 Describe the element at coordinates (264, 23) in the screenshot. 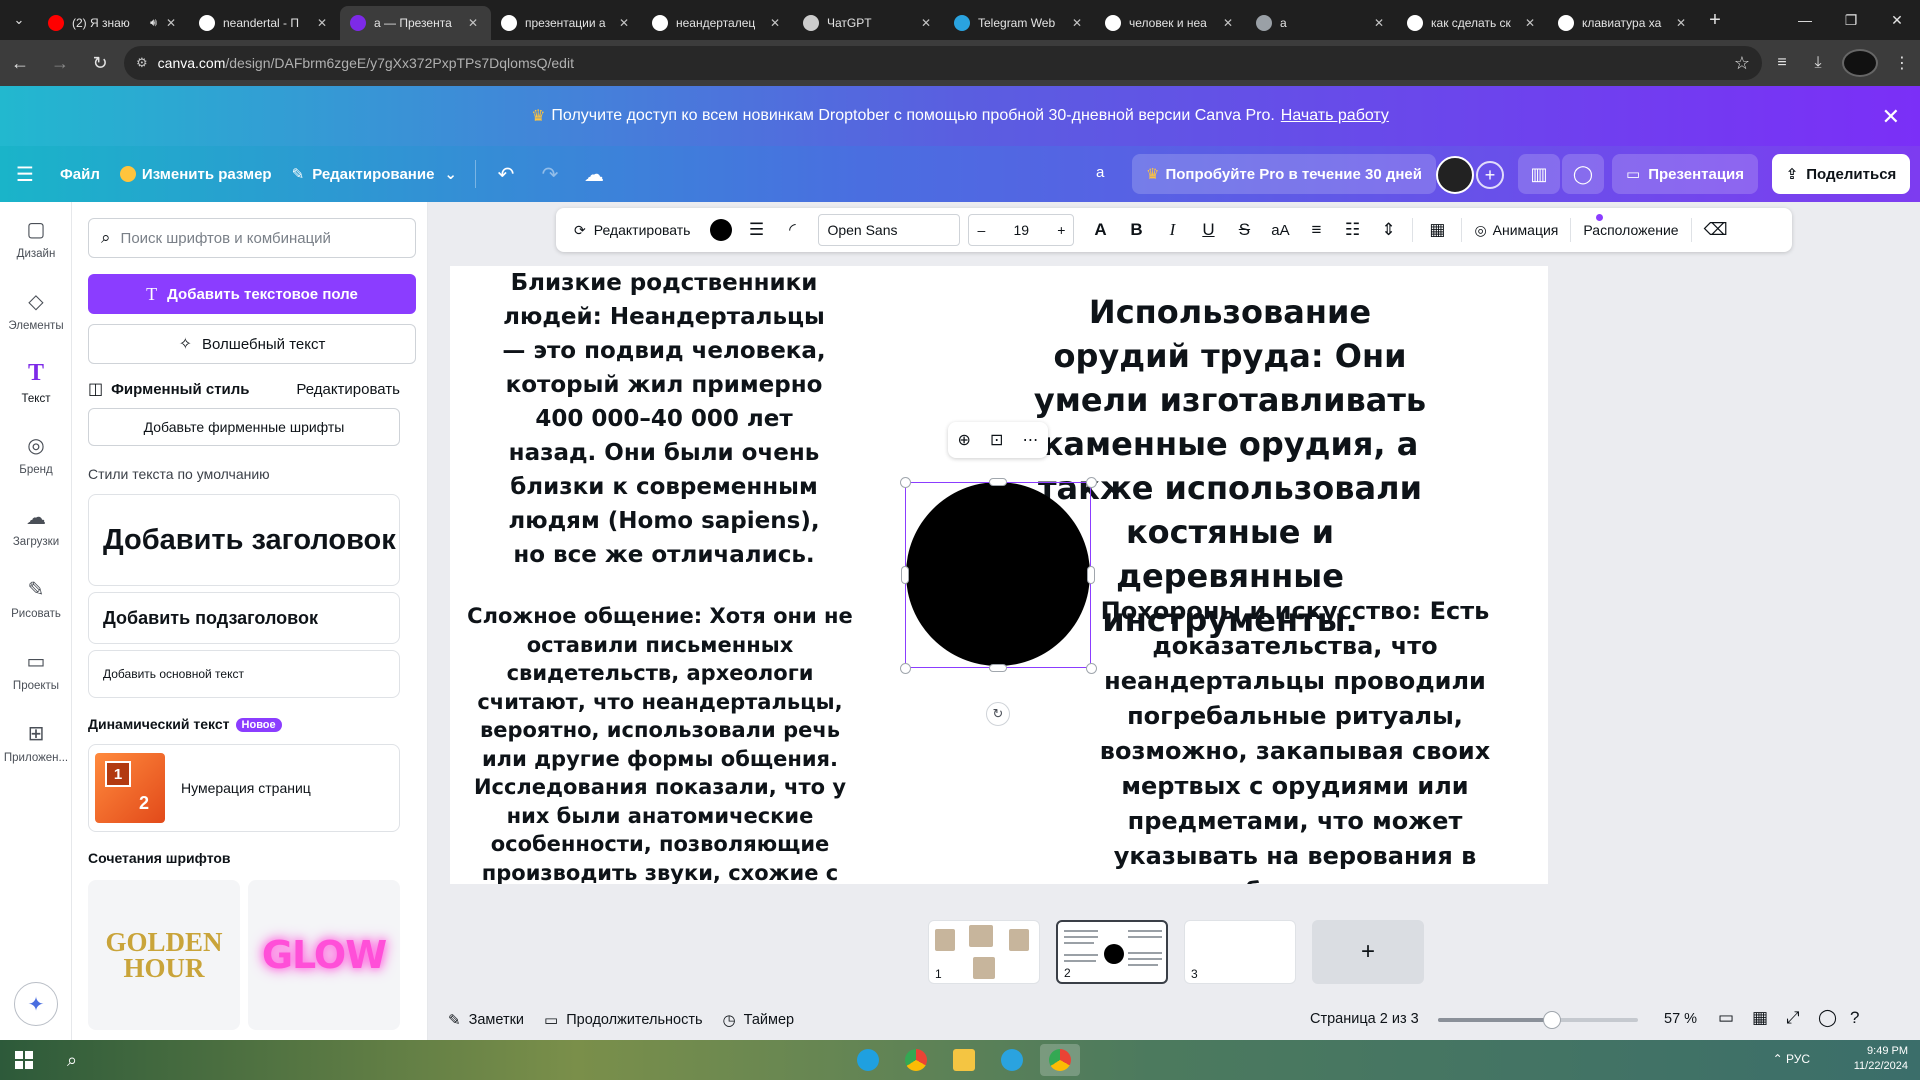

I see `browser-tab: neandertal - П ✕` at that location.